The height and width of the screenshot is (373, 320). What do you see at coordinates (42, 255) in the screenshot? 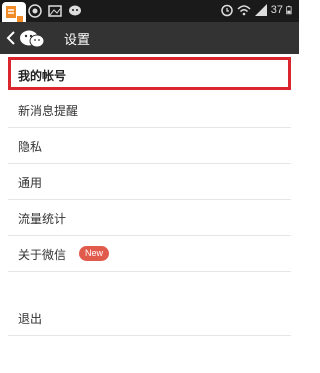
I see `menu-item-label: 关于微信` at bounding box center [42, 255].